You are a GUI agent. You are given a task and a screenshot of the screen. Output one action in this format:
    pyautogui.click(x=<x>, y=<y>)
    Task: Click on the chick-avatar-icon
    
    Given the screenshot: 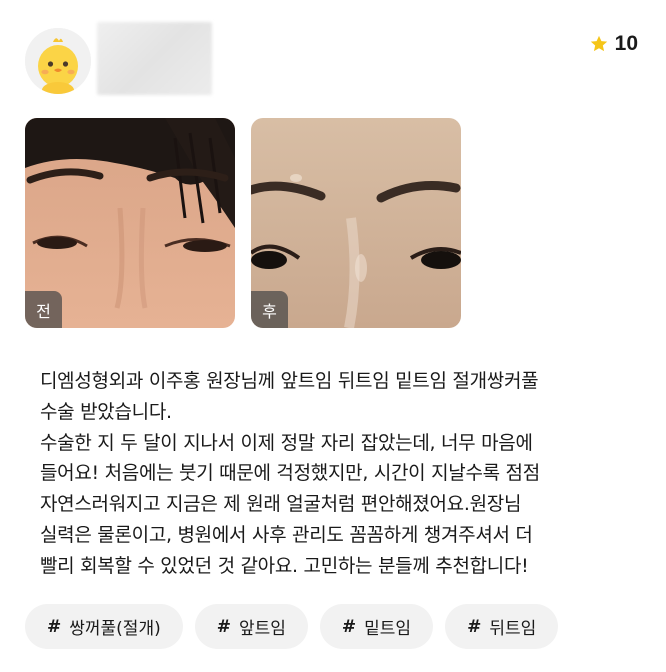 What is the action you would take?
    pyautogui.click(x=58, y=61)
    